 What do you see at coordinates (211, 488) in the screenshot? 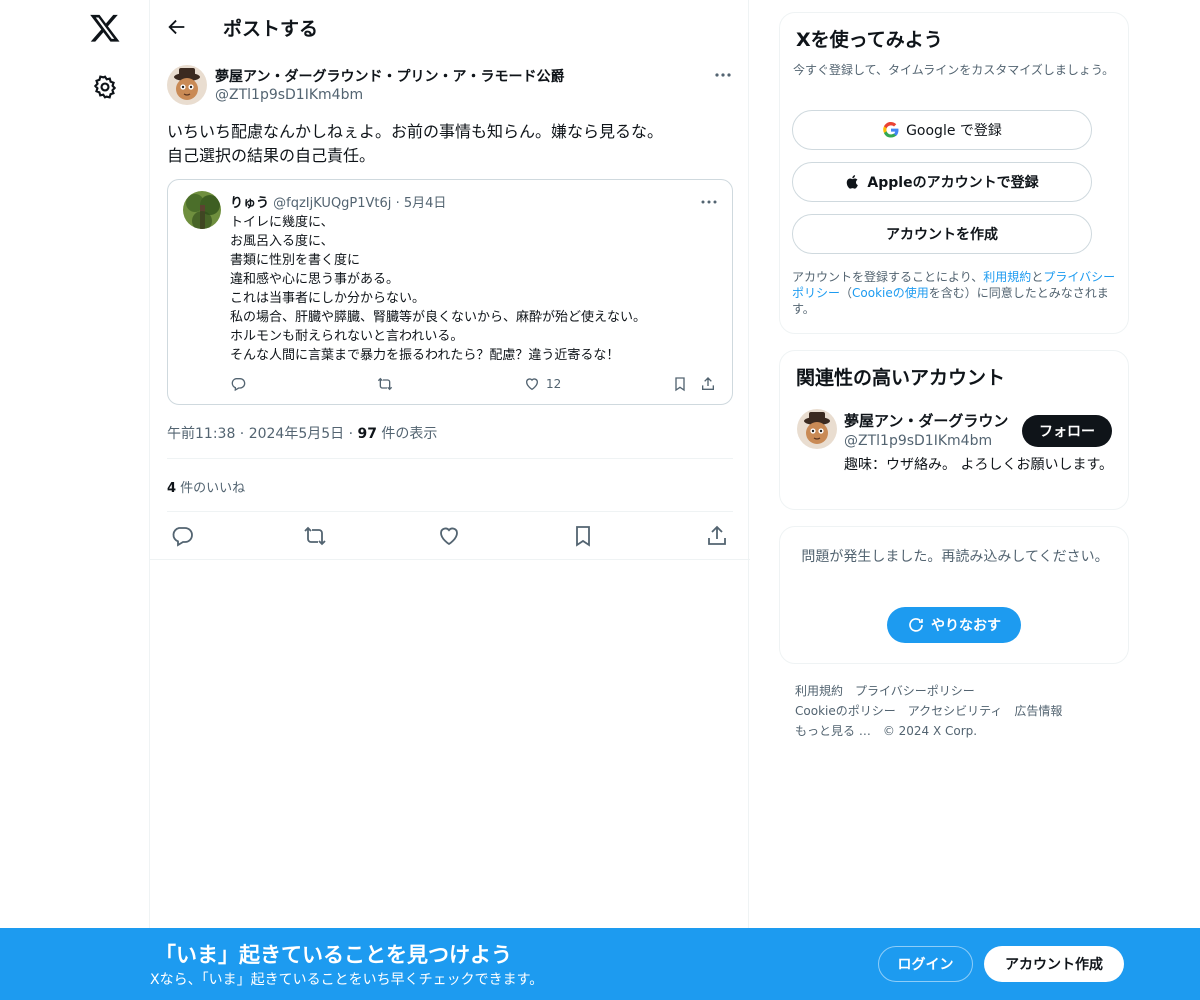
I see `likes-label: 件のいいね` at bounding box center [211, 488].